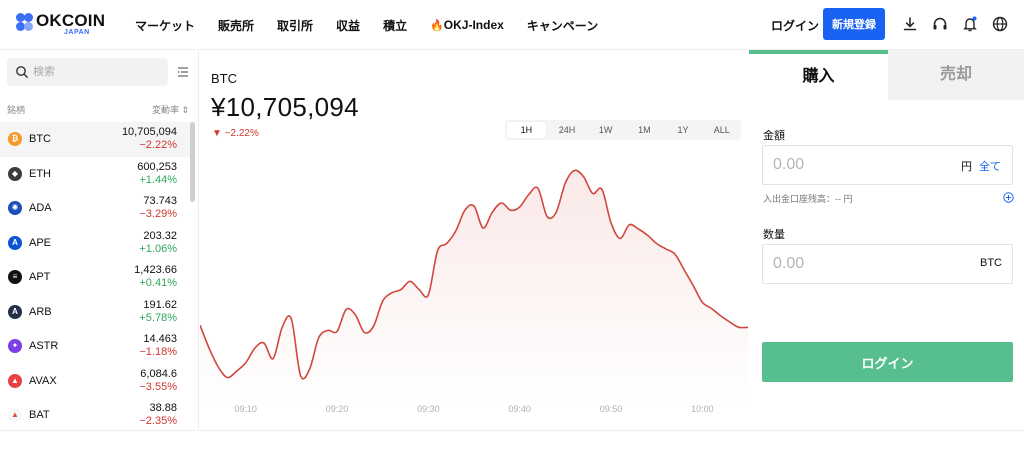 This screenshot has height=468, width=1024. Describe the element at coordinates (15, 380) in the screenshot. I see `avax-coin-icon: ▲` at that location.